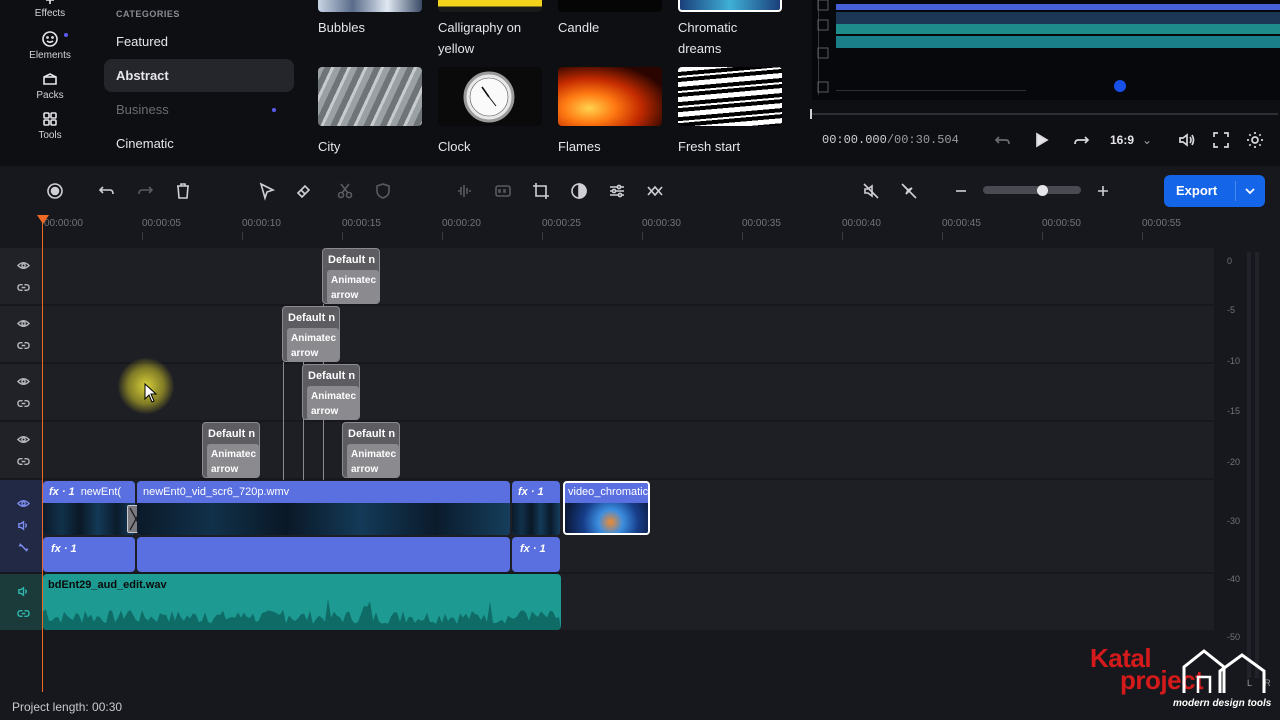 The width and height of the screenshot is (1280, 720). I want to click on effect-fresh-start: Fresh start, so click(730, 112).